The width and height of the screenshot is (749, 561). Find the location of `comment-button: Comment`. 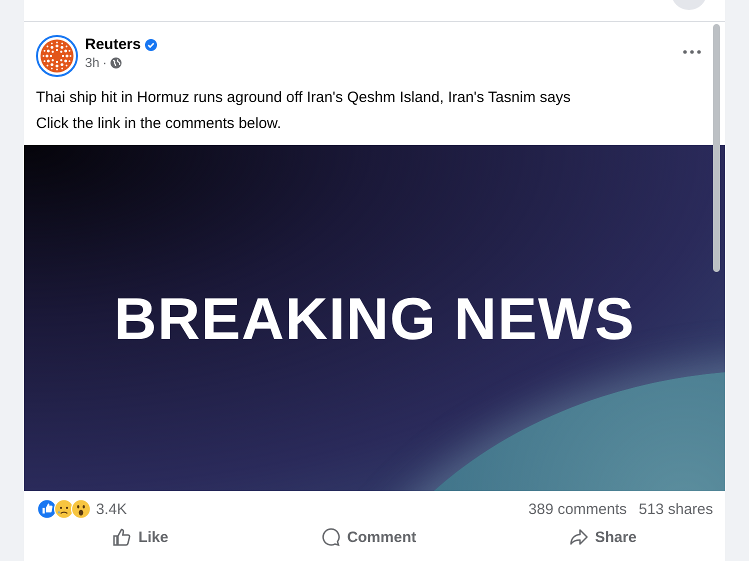

comment-button: Comment is located at coordinates (368, 537).